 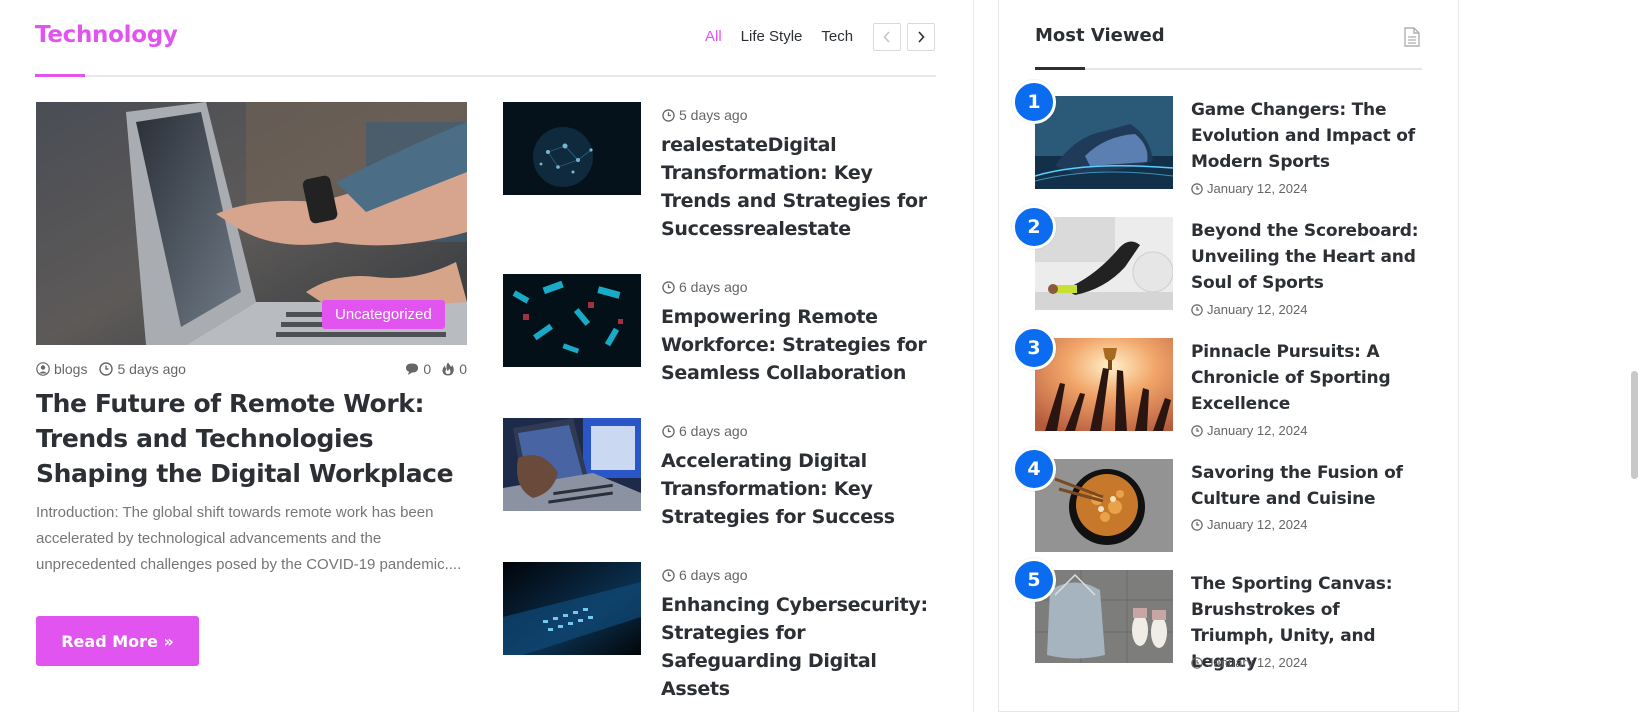 I want to click on views-value: 0, so click(x=463, y=369).